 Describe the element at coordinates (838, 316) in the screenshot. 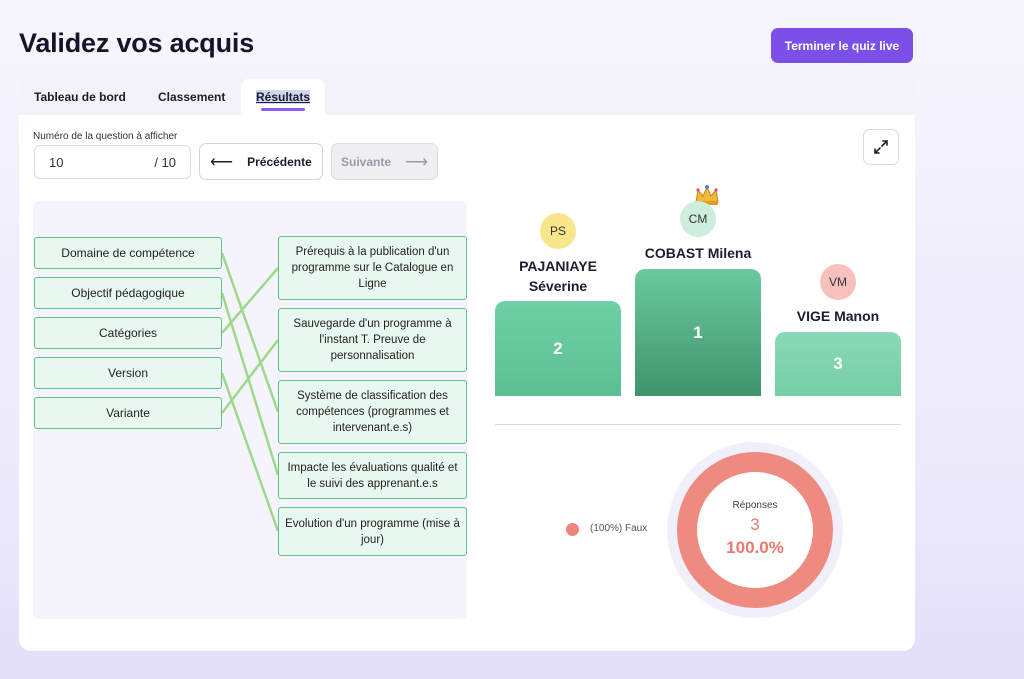

I see `participant-name: VIGE Manon` at that location.